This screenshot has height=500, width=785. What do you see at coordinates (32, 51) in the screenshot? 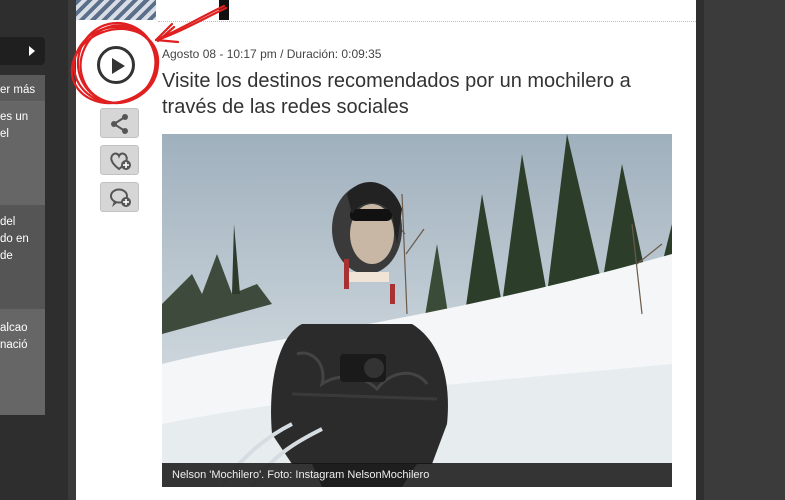
I see `arrow-right-icon` at bounding box center [32, 51].